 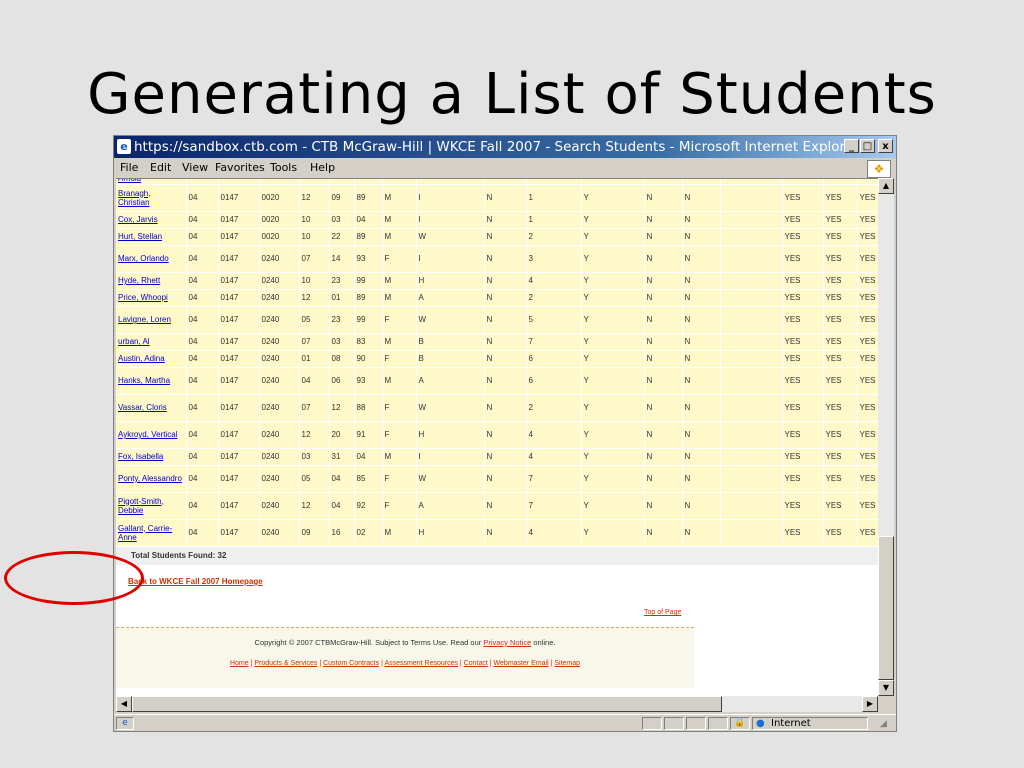 What do you see at coordinates (283, 168) in the screenshot?
I see `menu-tools: Tools` at bounding box center [283, 168].